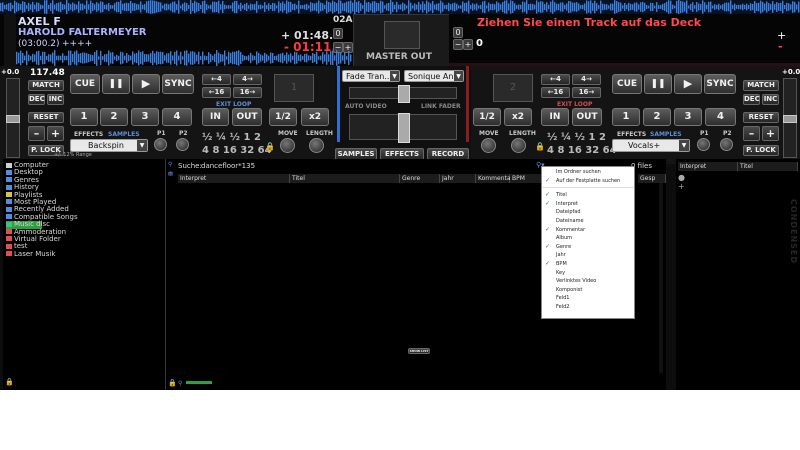 The height and width of the screenshot is (450, 800). Describe the element at coordinates (366, 106) in the screenshot. I see `auto-video-label: AUTO VIDEO` at that location.